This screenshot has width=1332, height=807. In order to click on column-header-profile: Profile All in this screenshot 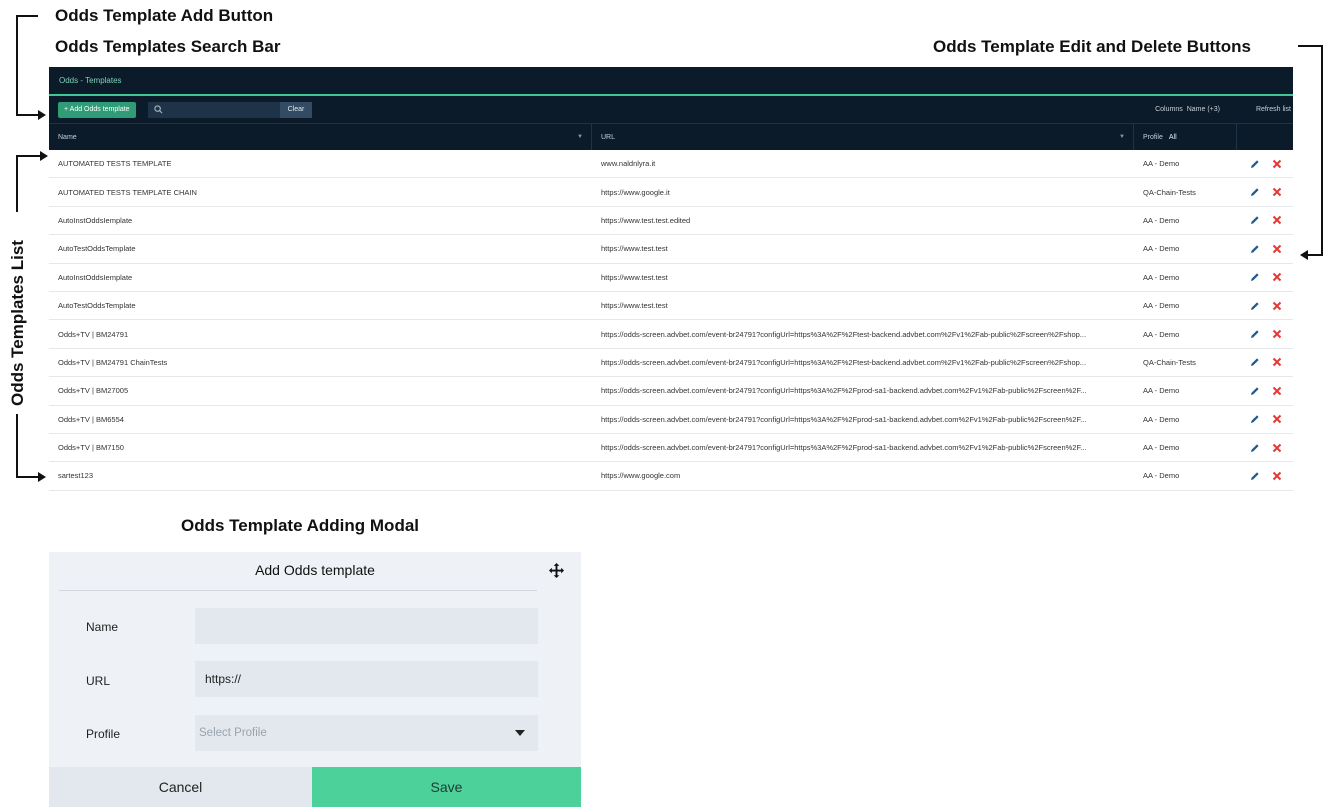, I will do `click(1185, 137)`.